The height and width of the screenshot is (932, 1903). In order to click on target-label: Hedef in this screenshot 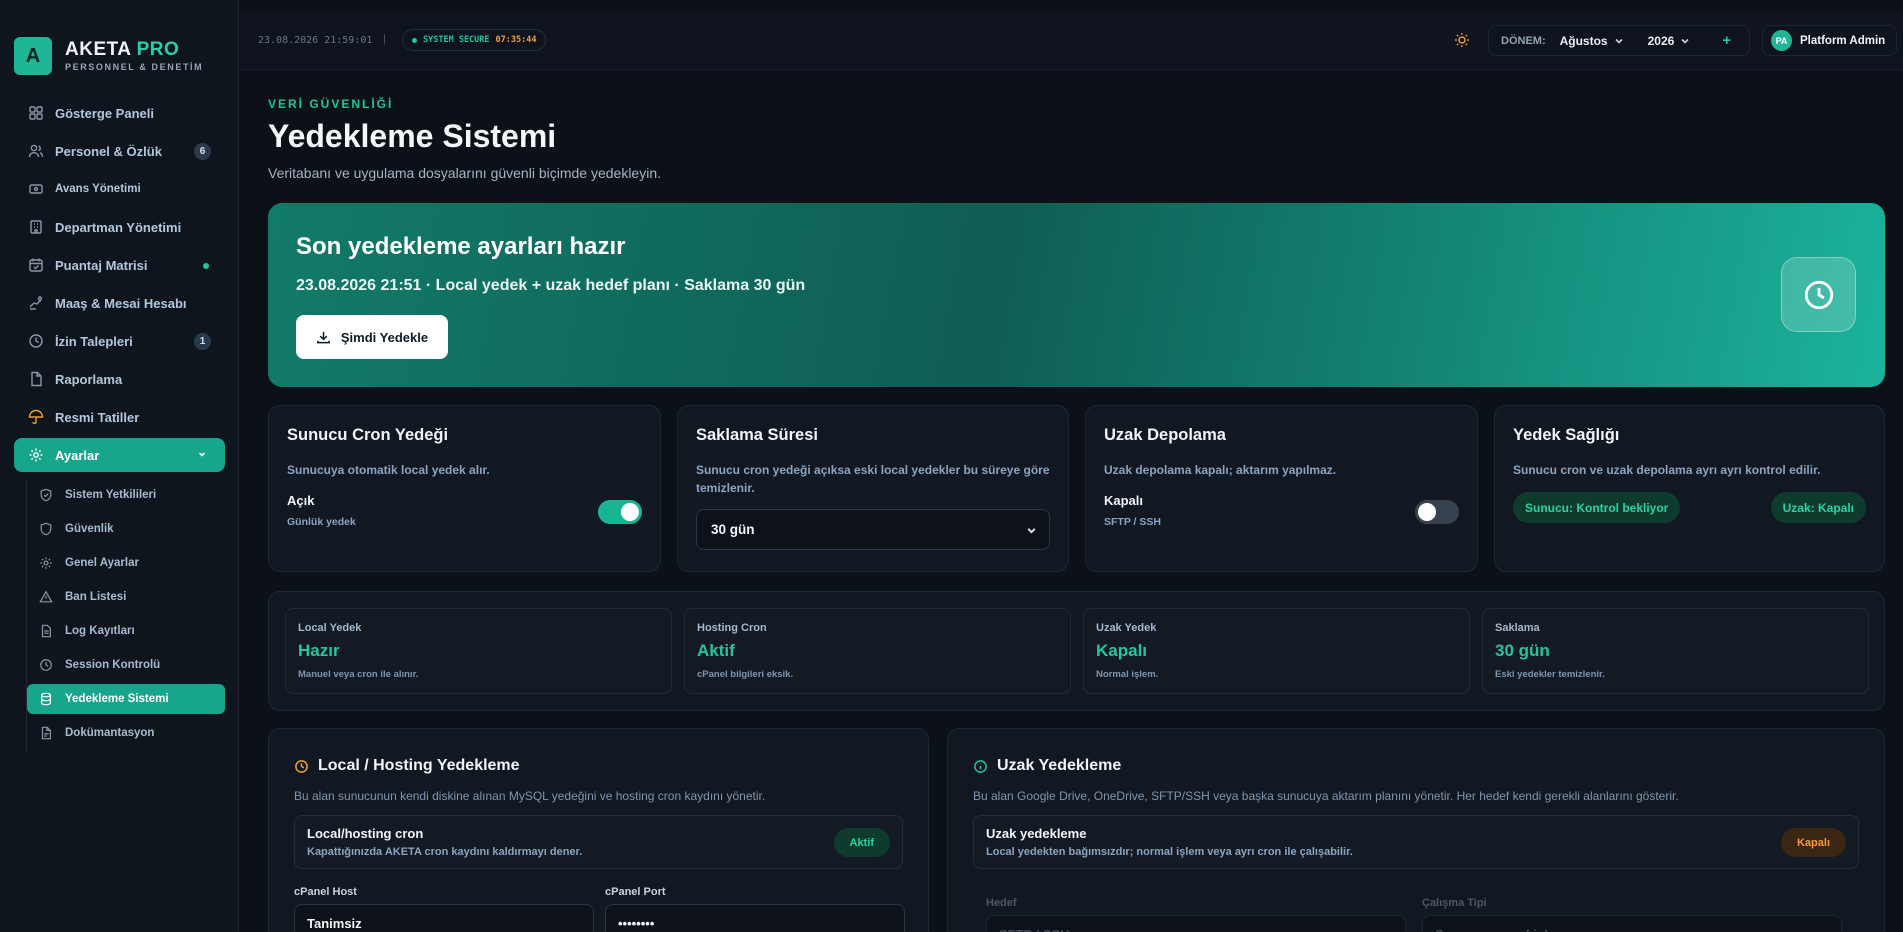, I will do `click(1001, 903)`.